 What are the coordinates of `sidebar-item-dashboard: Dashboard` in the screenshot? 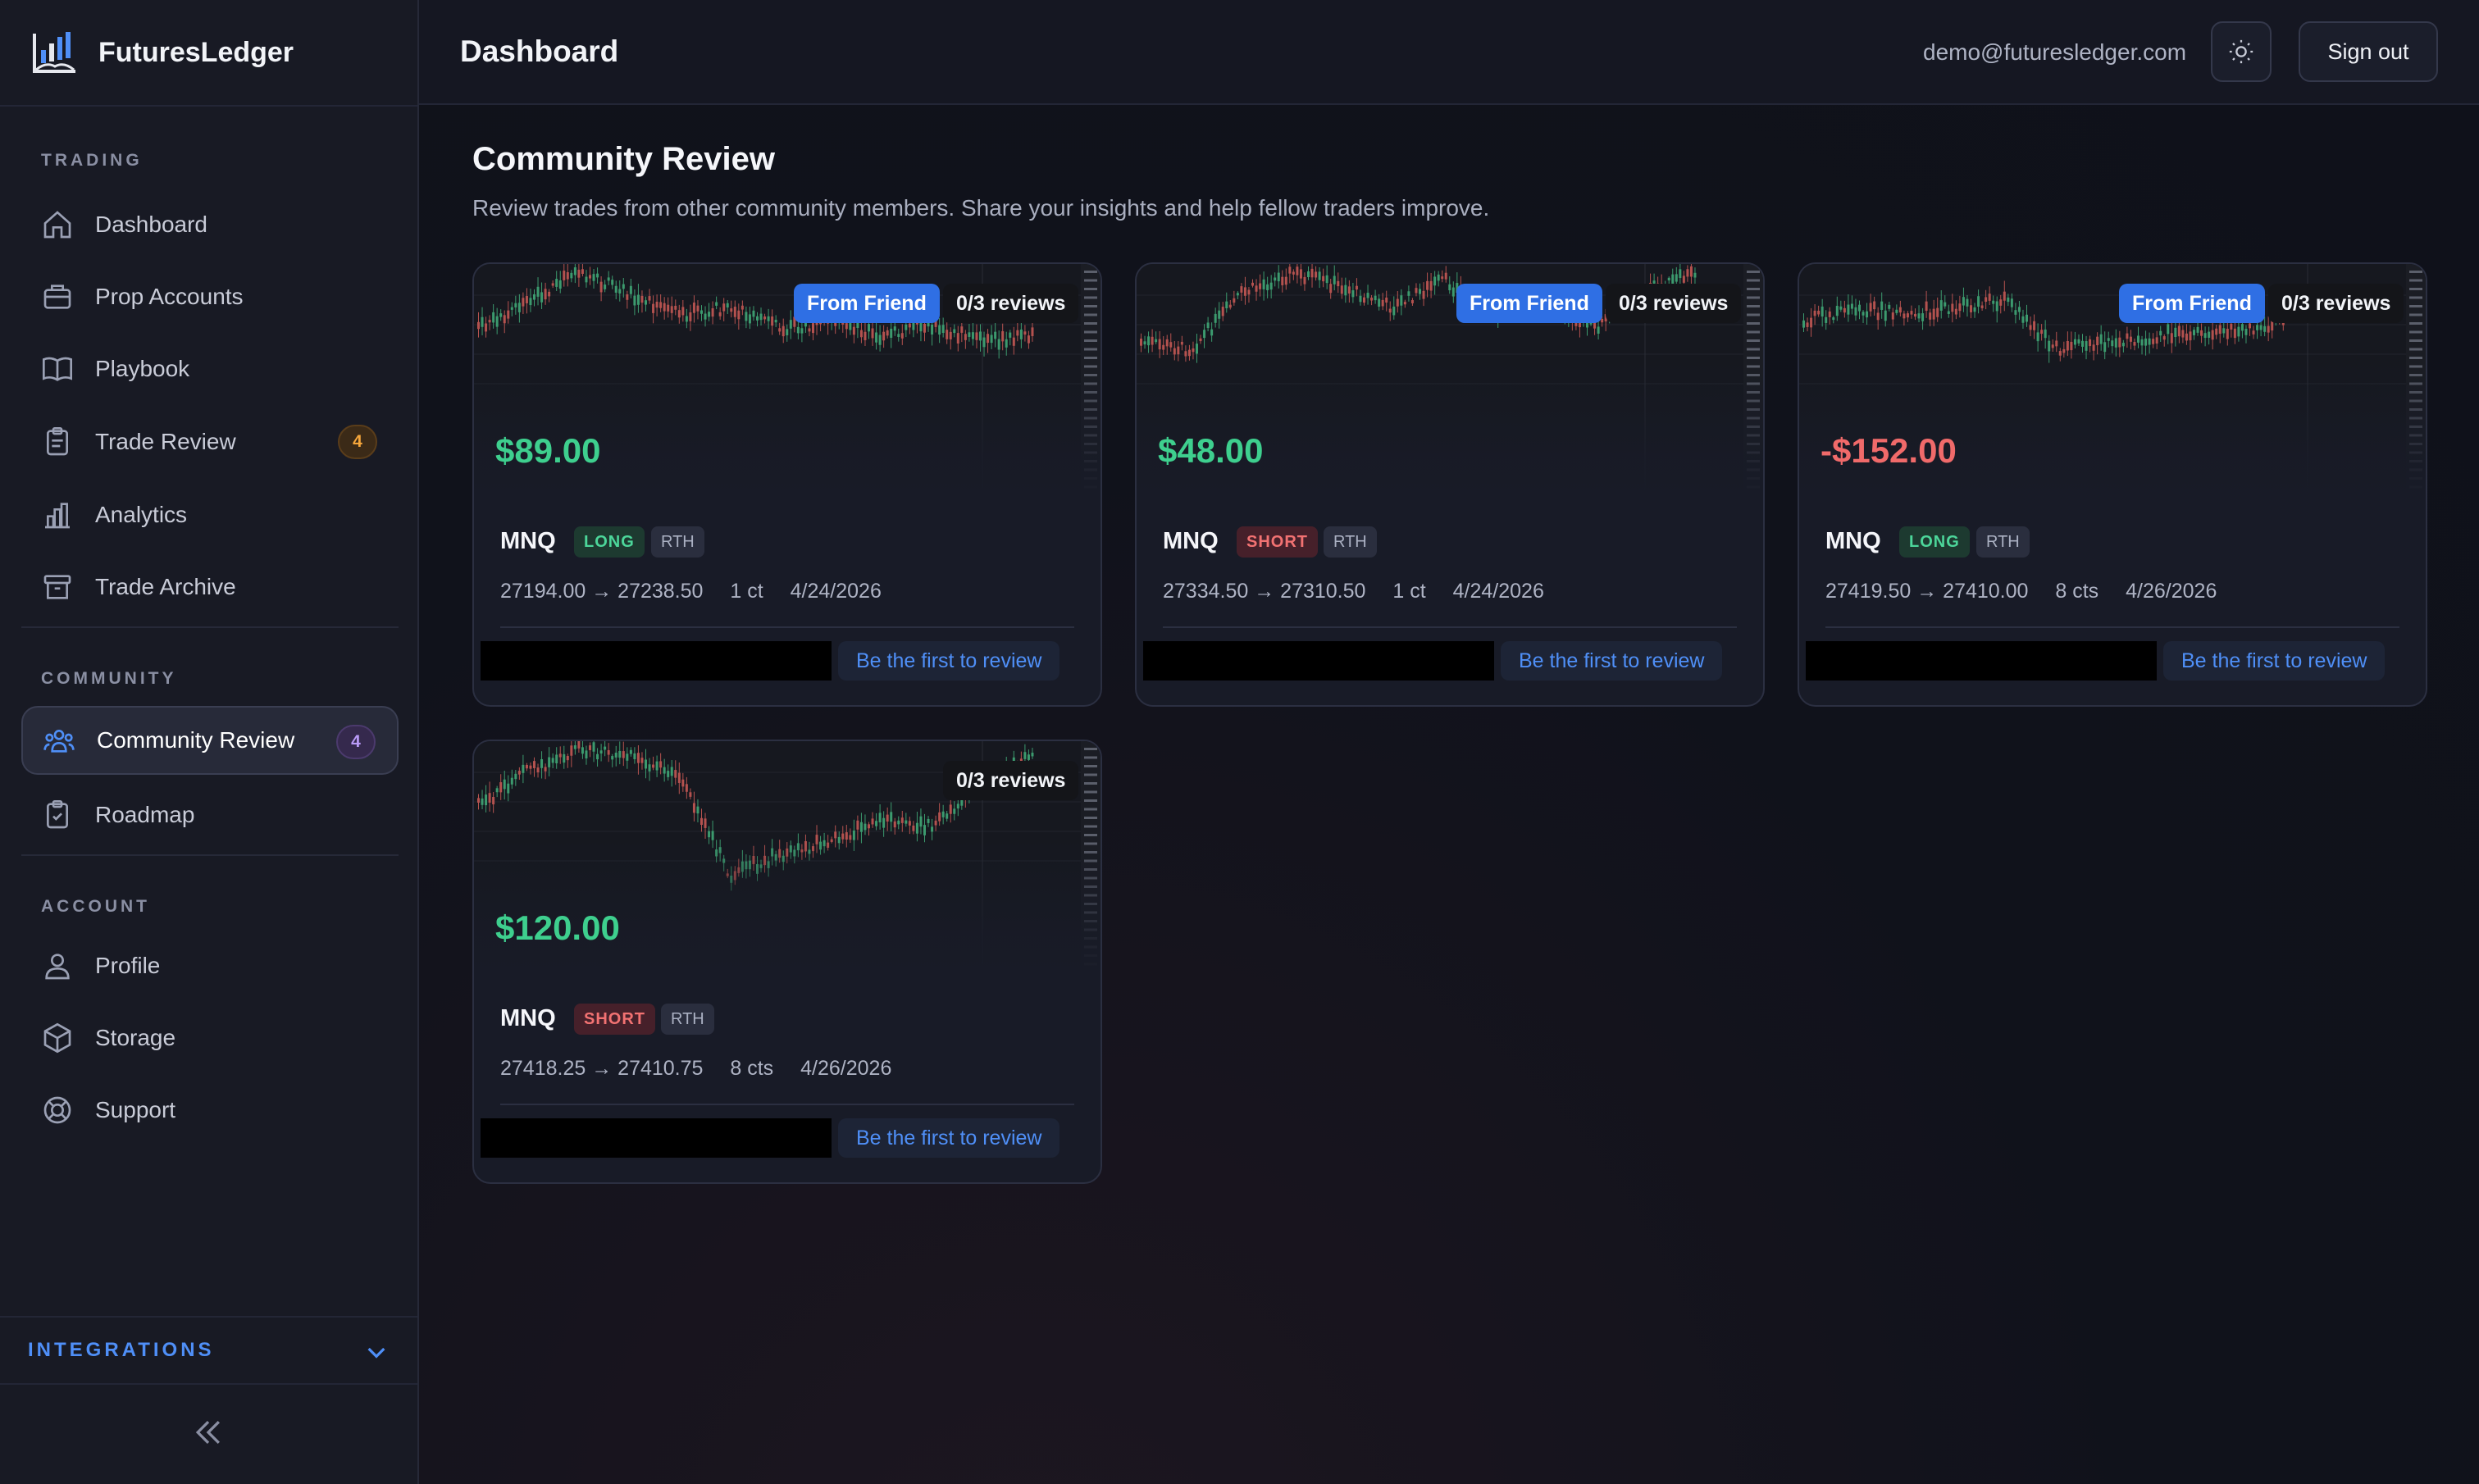 It's located at (210, 224).